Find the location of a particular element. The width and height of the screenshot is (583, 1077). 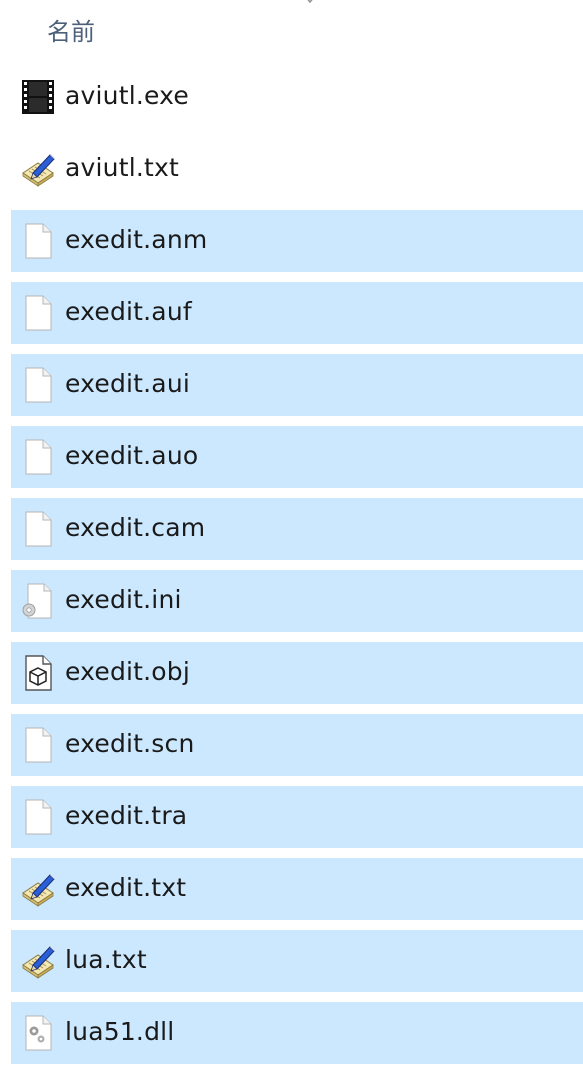

file-row: lua.txt is located at coordinates (297, 961).